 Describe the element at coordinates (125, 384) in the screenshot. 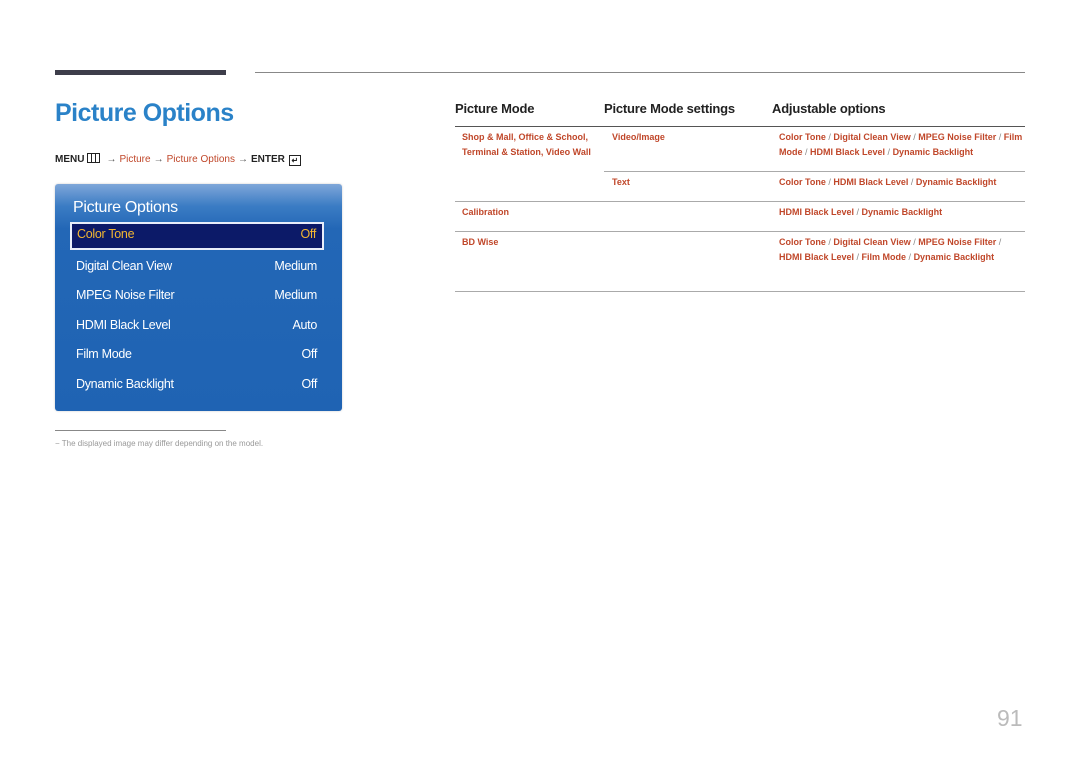

I see `osd-item-label: Dynamic Backlight` at that location.